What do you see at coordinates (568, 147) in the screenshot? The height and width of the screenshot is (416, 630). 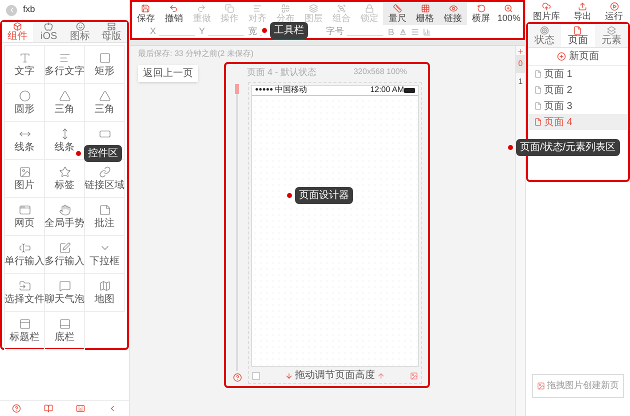 I see `annotation-tooltip: 页面/状态/元素列表区` at bounding box center [568, 147].